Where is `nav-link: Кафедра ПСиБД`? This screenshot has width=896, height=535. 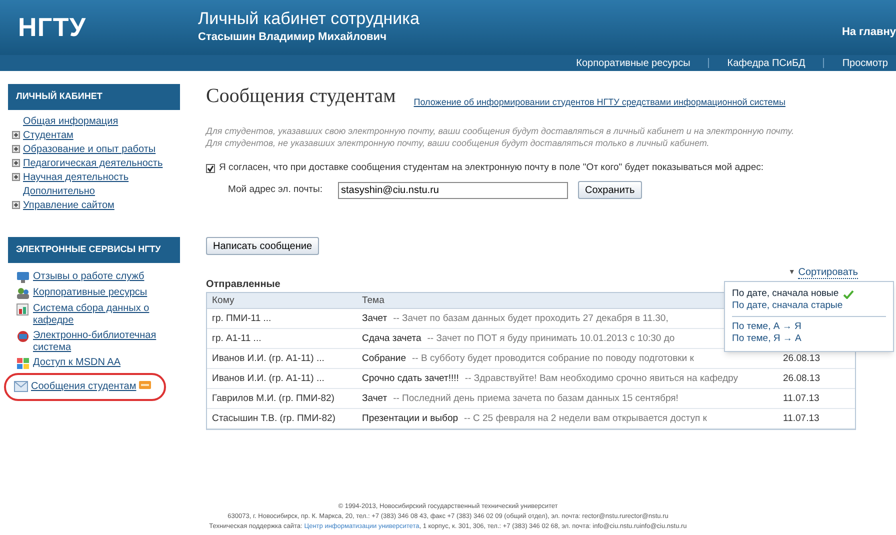 nav-link: Кафедра ПСиБД is located at coordinates (766, 63).